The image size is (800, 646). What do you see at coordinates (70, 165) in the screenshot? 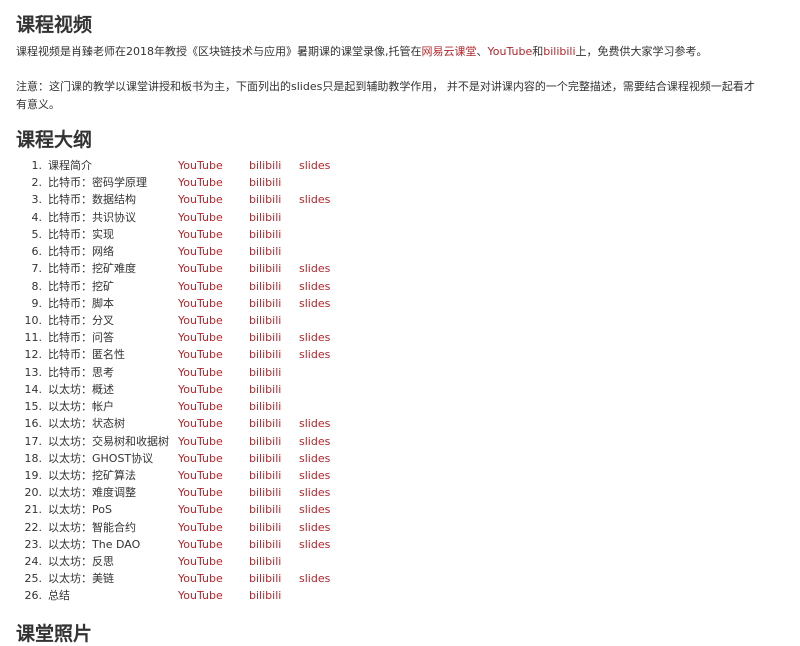
I see `lecture-title: 课程简介` at bounding box center [70, 165].